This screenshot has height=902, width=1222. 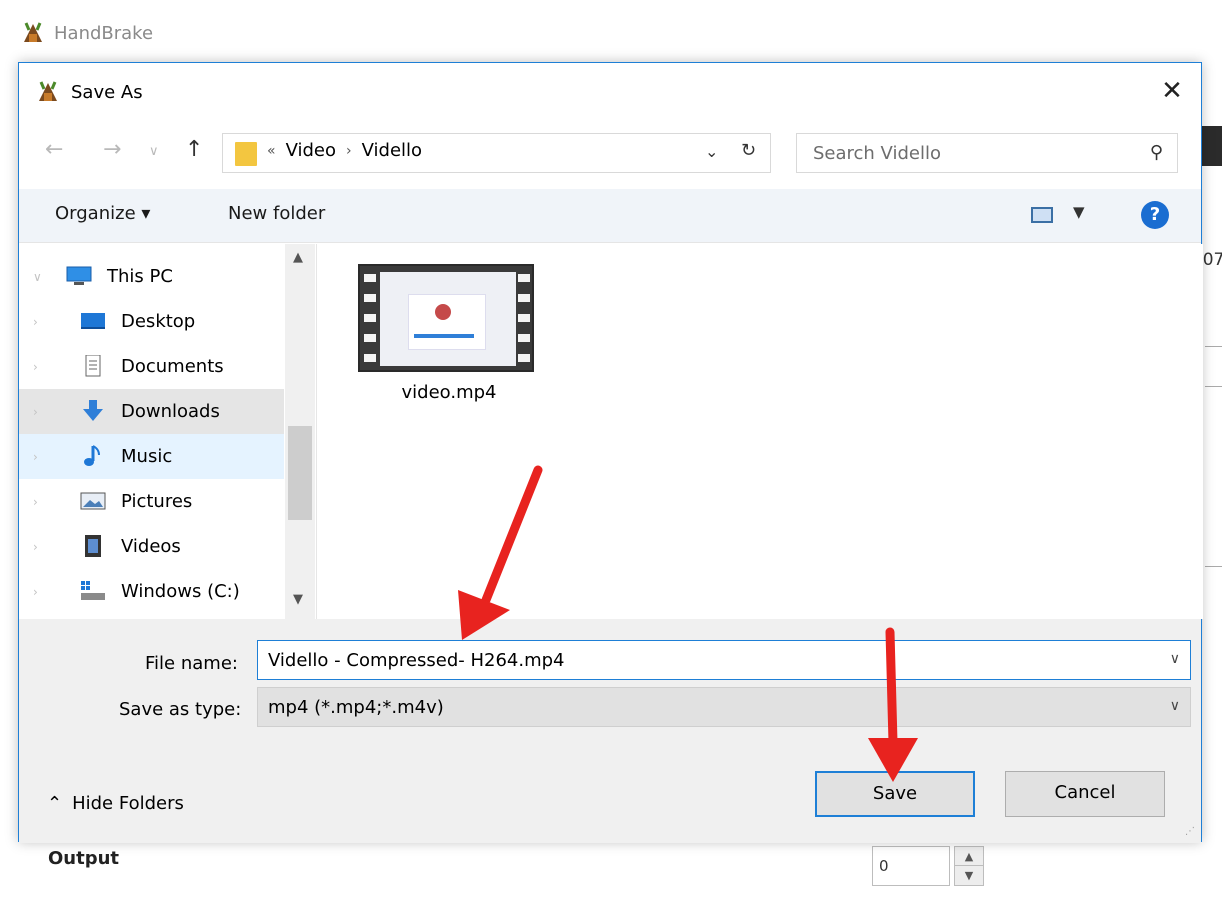 What do you see at coordinates (191, 663) in the screenshot?
I see `file-name-label: File name:` at bounding box center [191, 663].